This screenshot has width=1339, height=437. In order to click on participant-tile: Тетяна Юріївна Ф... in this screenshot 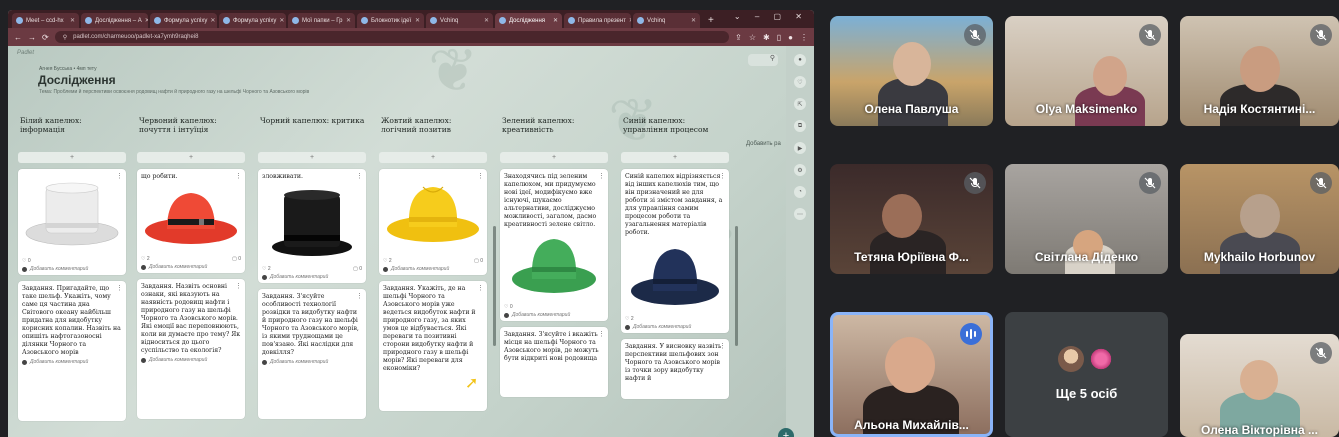, I will do `click(911, 219)`.